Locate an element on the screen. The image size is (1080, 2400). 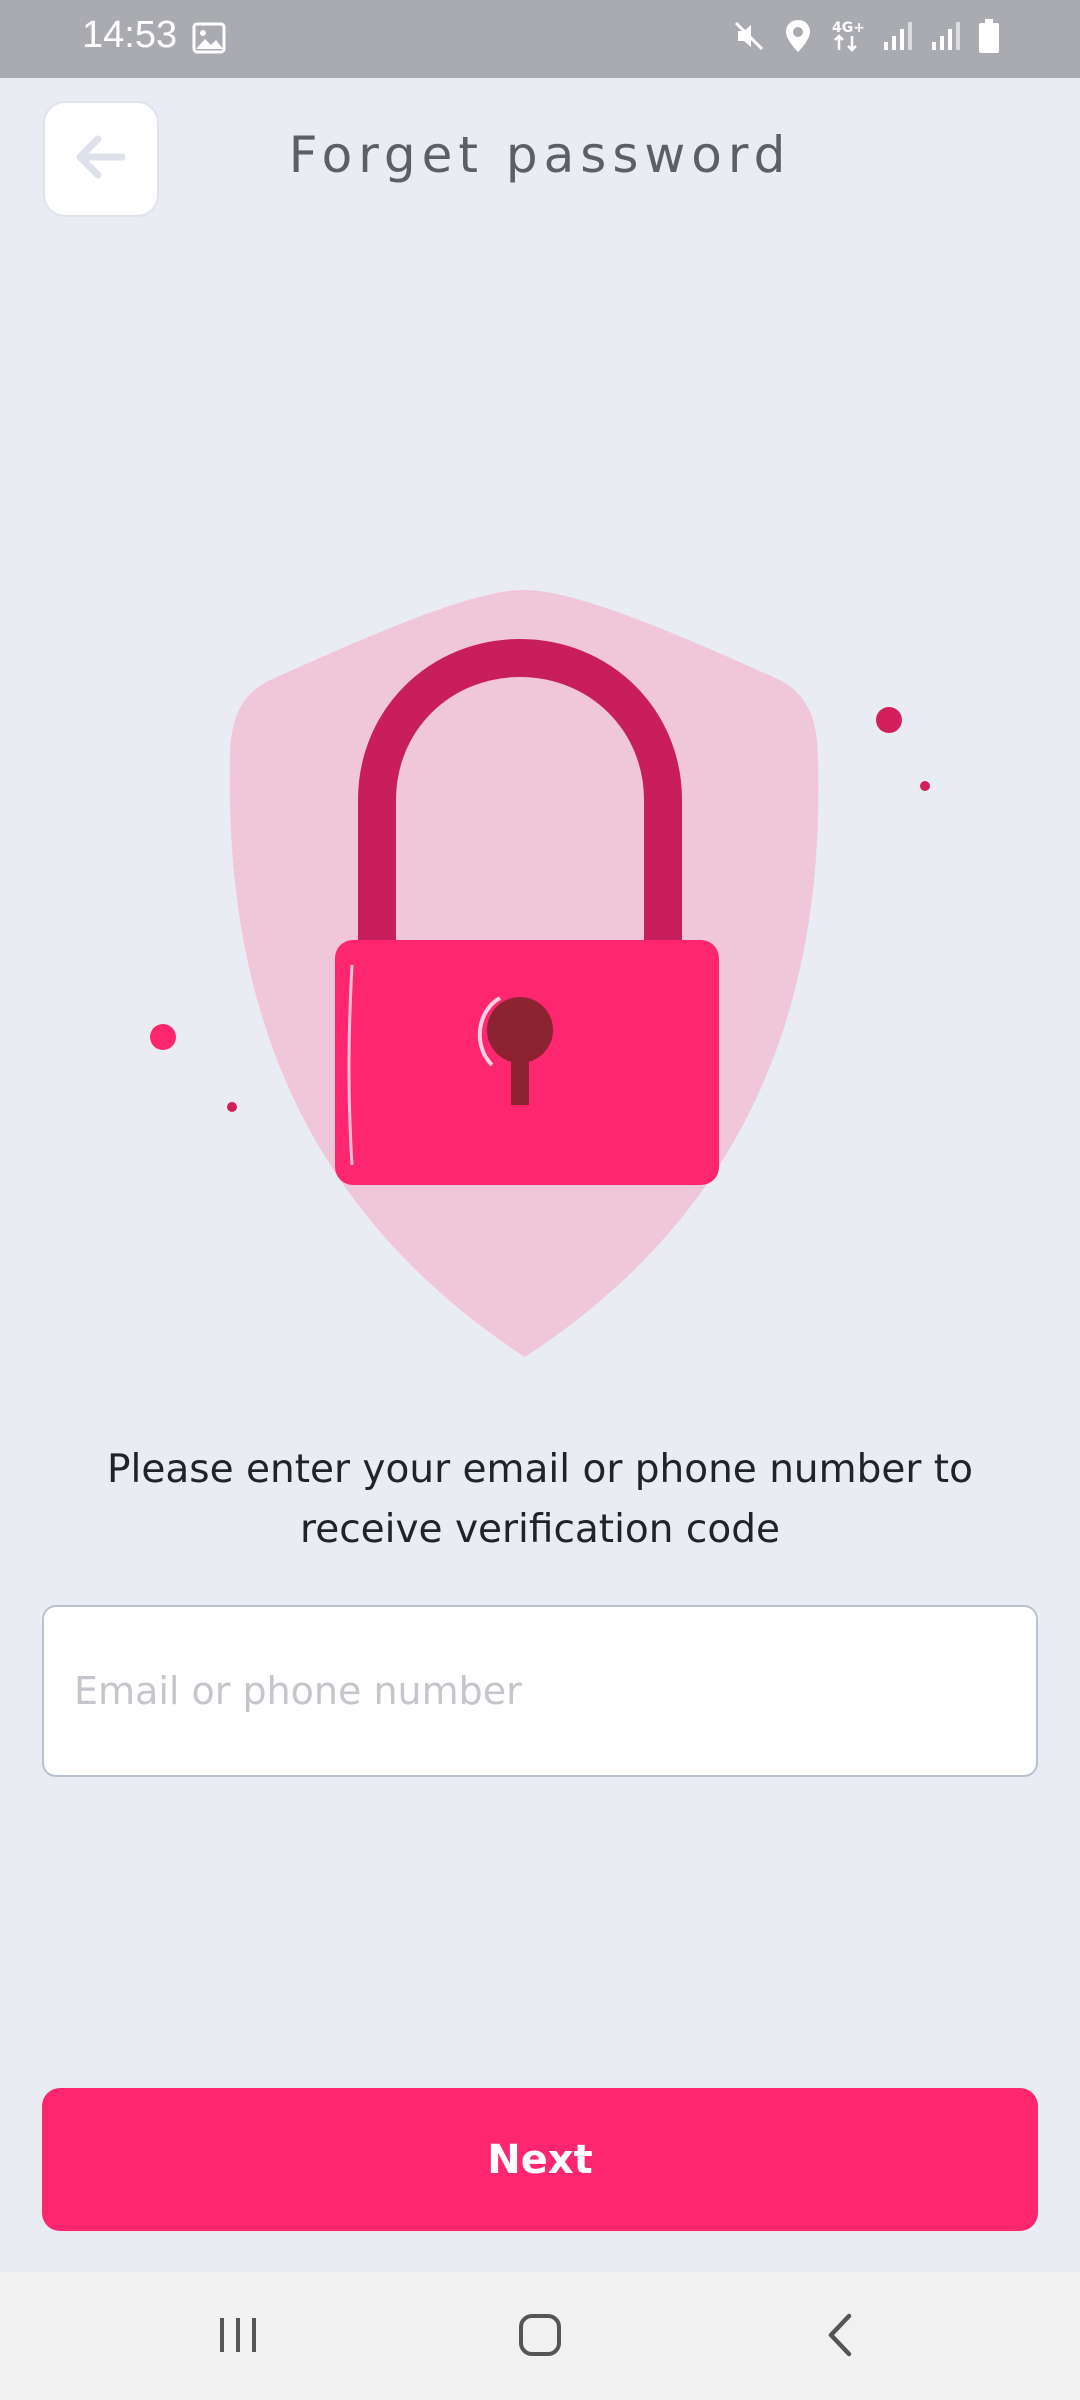
gallery-icon is located at coordinates (209, 40).